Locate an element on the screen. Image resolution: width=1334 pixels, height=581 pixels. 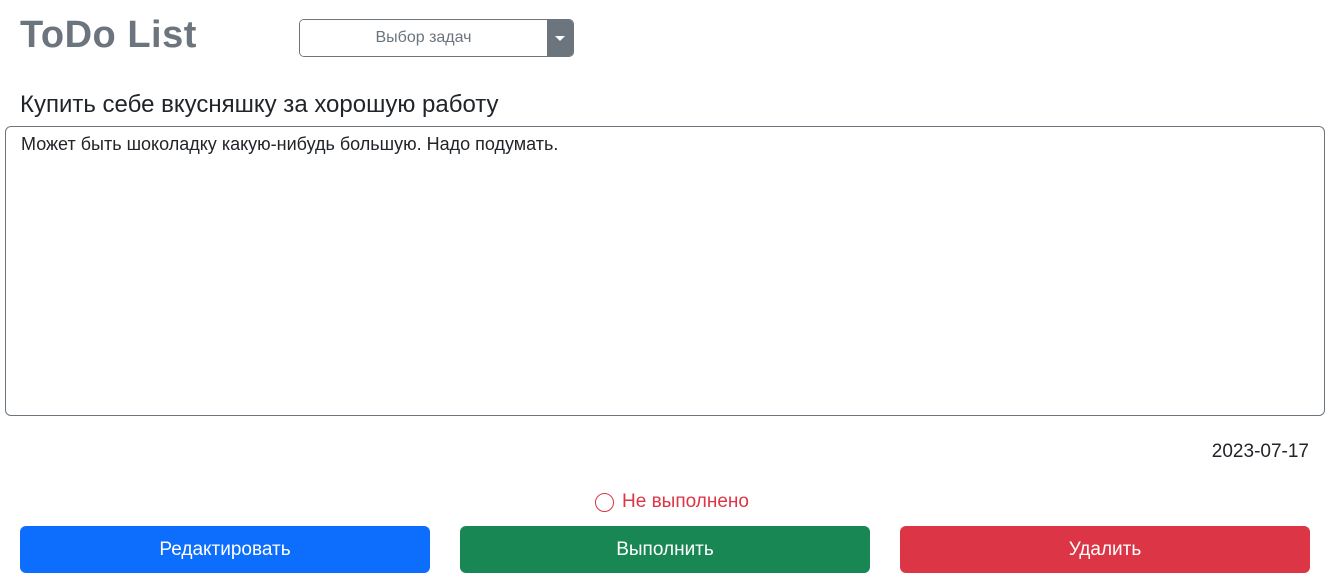
task-select-dropdown: Выбор задач is located at coordinates (436, 38).